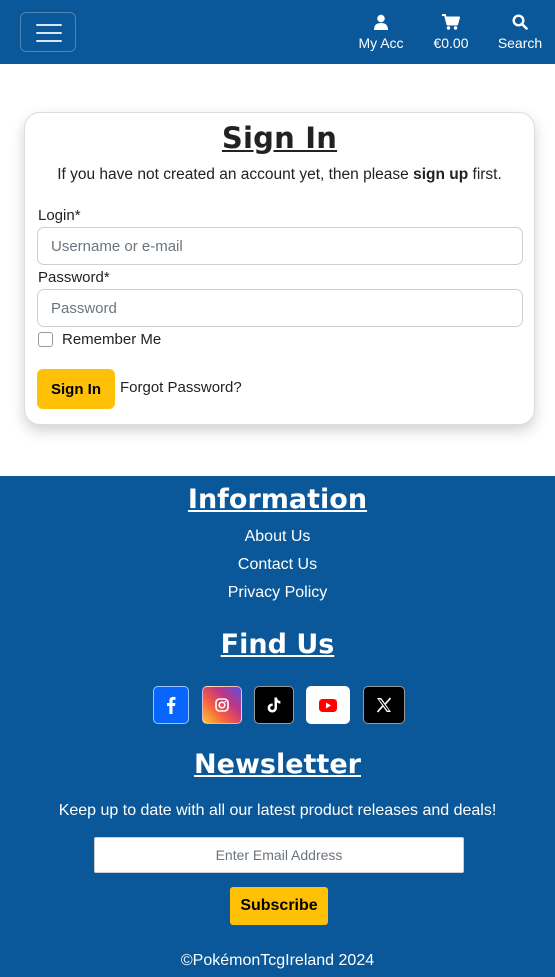 This screenshot has width=555, height=977. Describe the element at coordinates (277, 644) in the screenshot. I see `find-us-heading: Find Us` at that location.